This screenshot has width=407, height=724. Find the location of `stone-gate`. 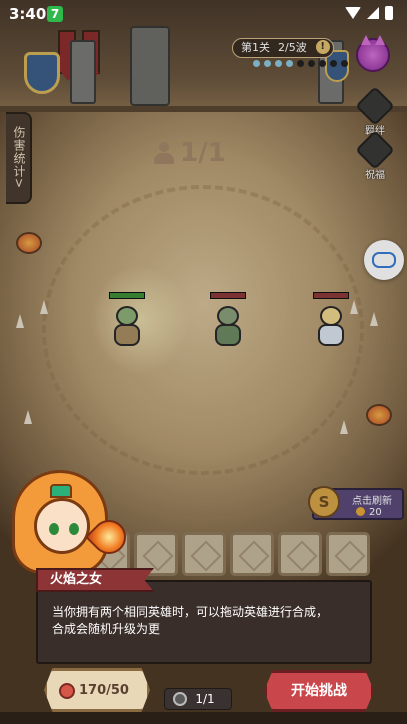

stone-gate is located at coordinates (150, 66).